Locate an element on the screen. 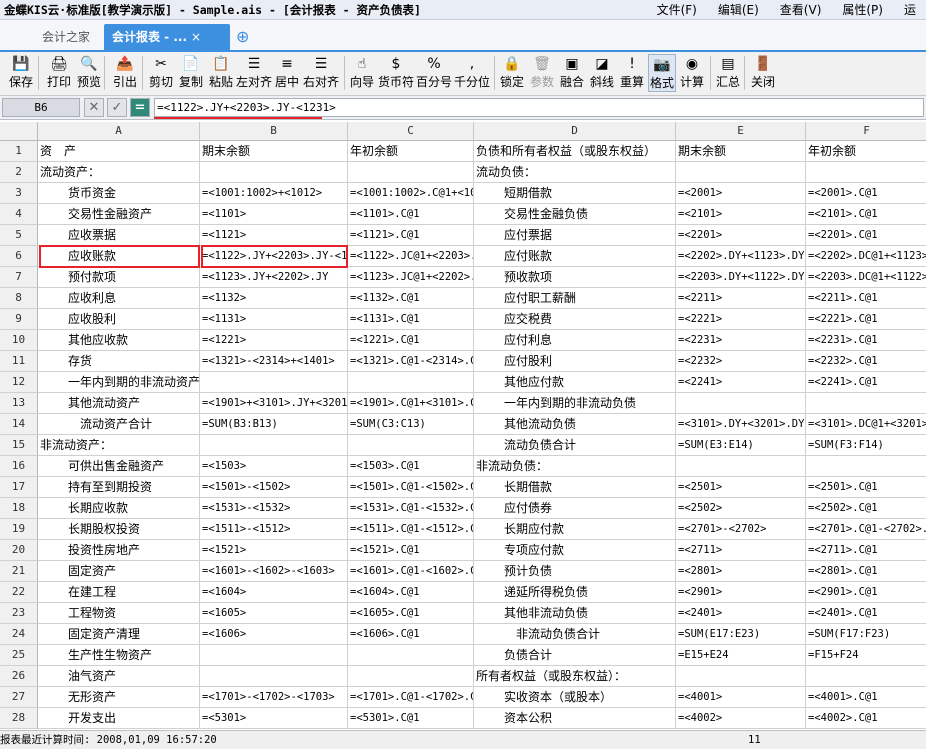 Image resolution: width=926 pixels, height=749 pixels. cell-d17: 长期借款 is located at coordinates (575, 487).